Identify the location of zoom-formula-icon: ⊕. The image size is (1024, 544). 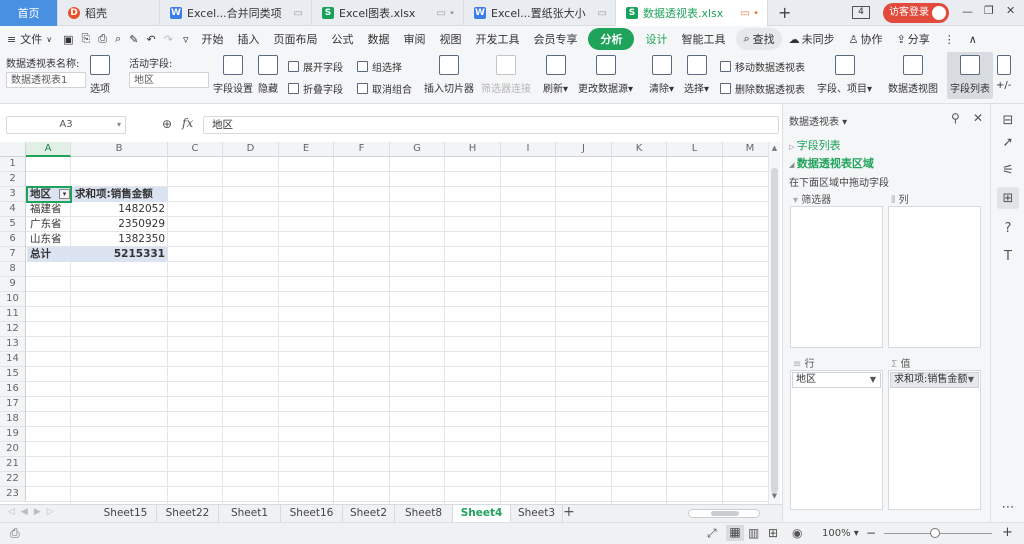
(167, 124).